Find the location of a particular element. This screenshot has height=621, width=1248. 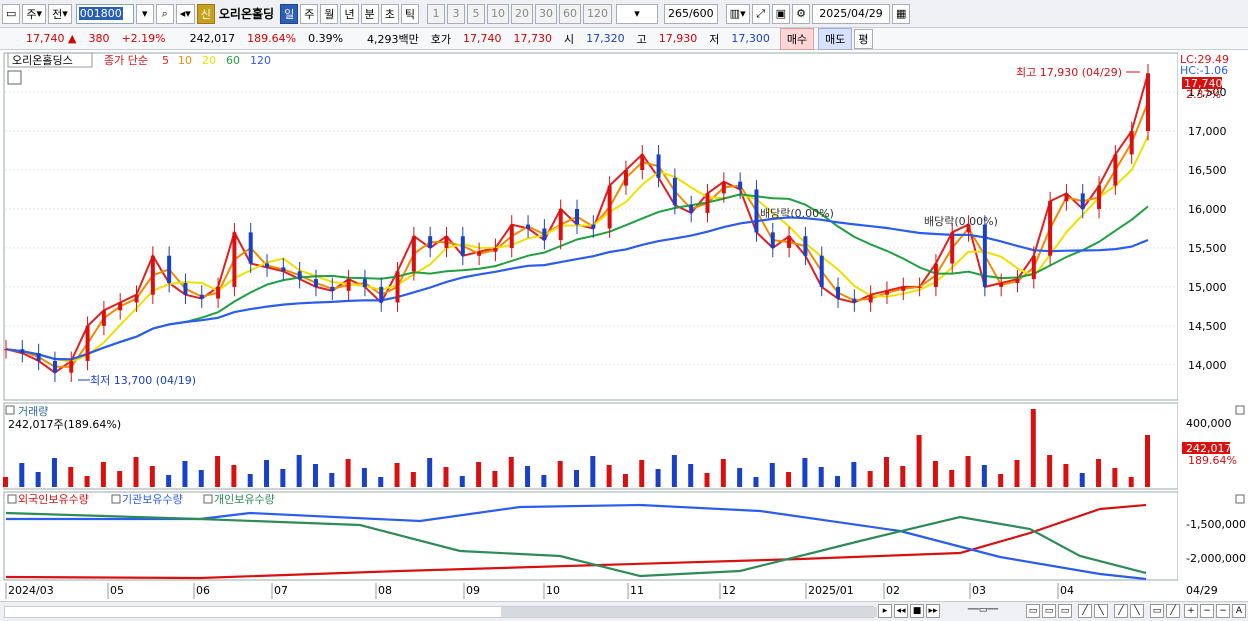

candle-icon: ▥▾ is located at coordinates (737, 13).